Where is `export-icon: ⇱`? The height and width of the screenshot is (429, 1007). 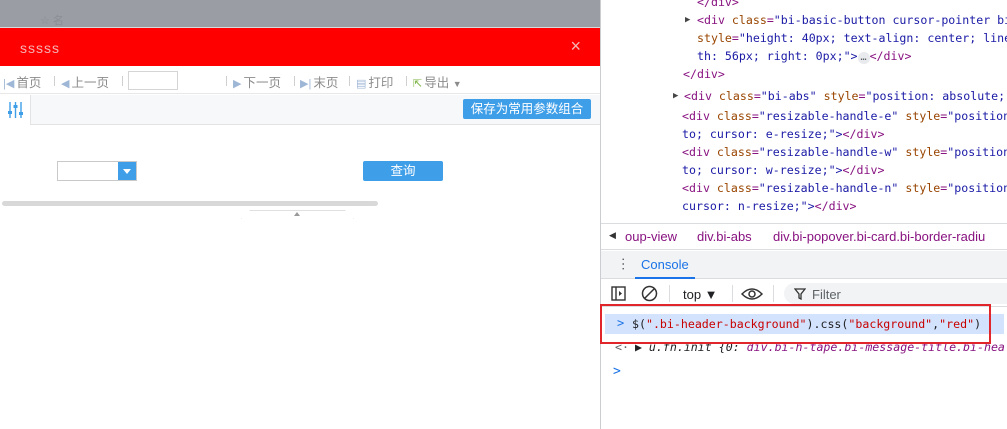
export-icon: ⇱ is located at coordinates (418, 84).